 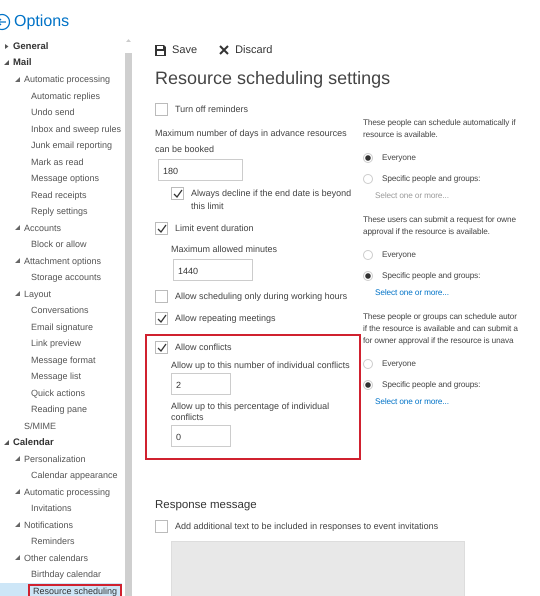 I want to click on sidebar-item: Mark as read, so click(x=57, y=161).